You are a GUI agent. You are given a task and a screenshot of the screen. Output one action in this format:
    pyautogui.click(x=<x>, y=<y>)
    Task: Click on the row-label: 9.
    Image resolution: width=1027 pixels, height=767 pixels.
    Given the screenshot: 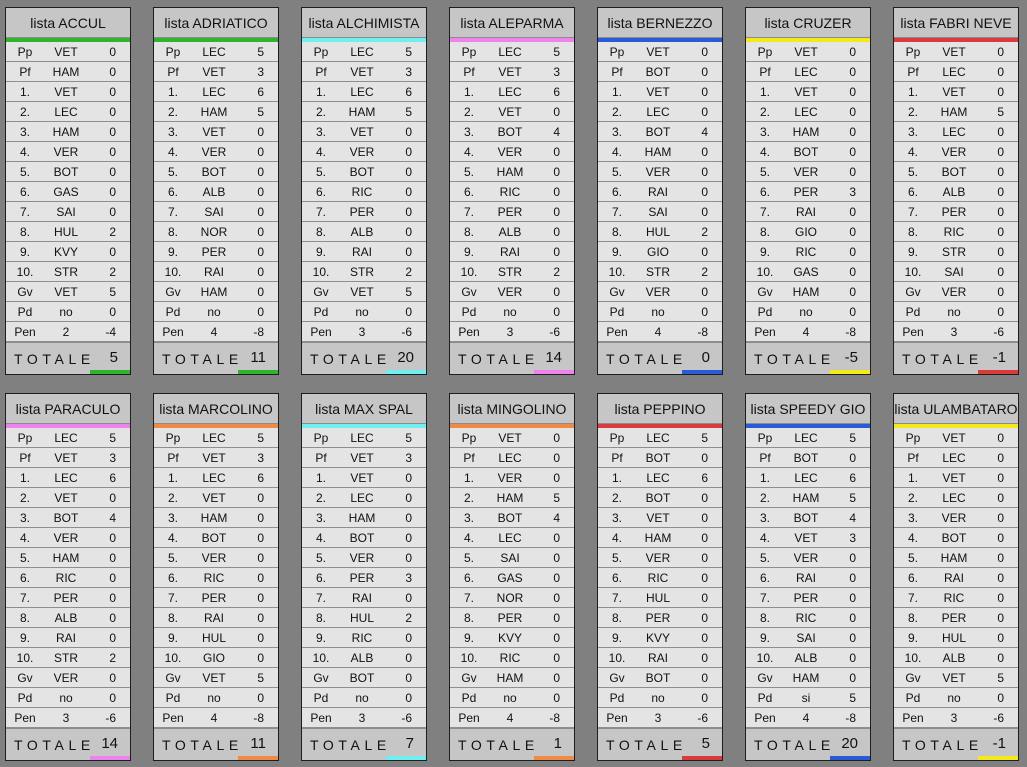 What is the action you would take?
    pyautogui.click(x=320, y=637)
    